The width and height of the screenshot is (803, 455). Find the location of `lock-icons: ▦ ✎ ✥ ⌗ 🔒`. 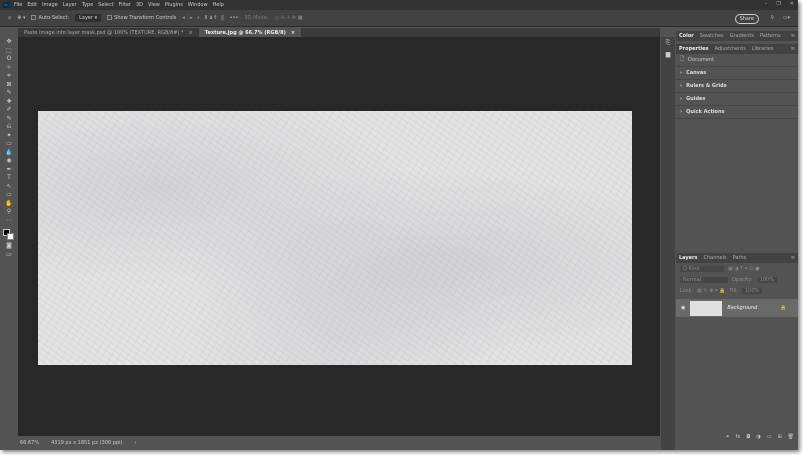

lock-icons: ▦ ✎ ✥ ⌗ 🔒 is located at coordinates (711, 291).